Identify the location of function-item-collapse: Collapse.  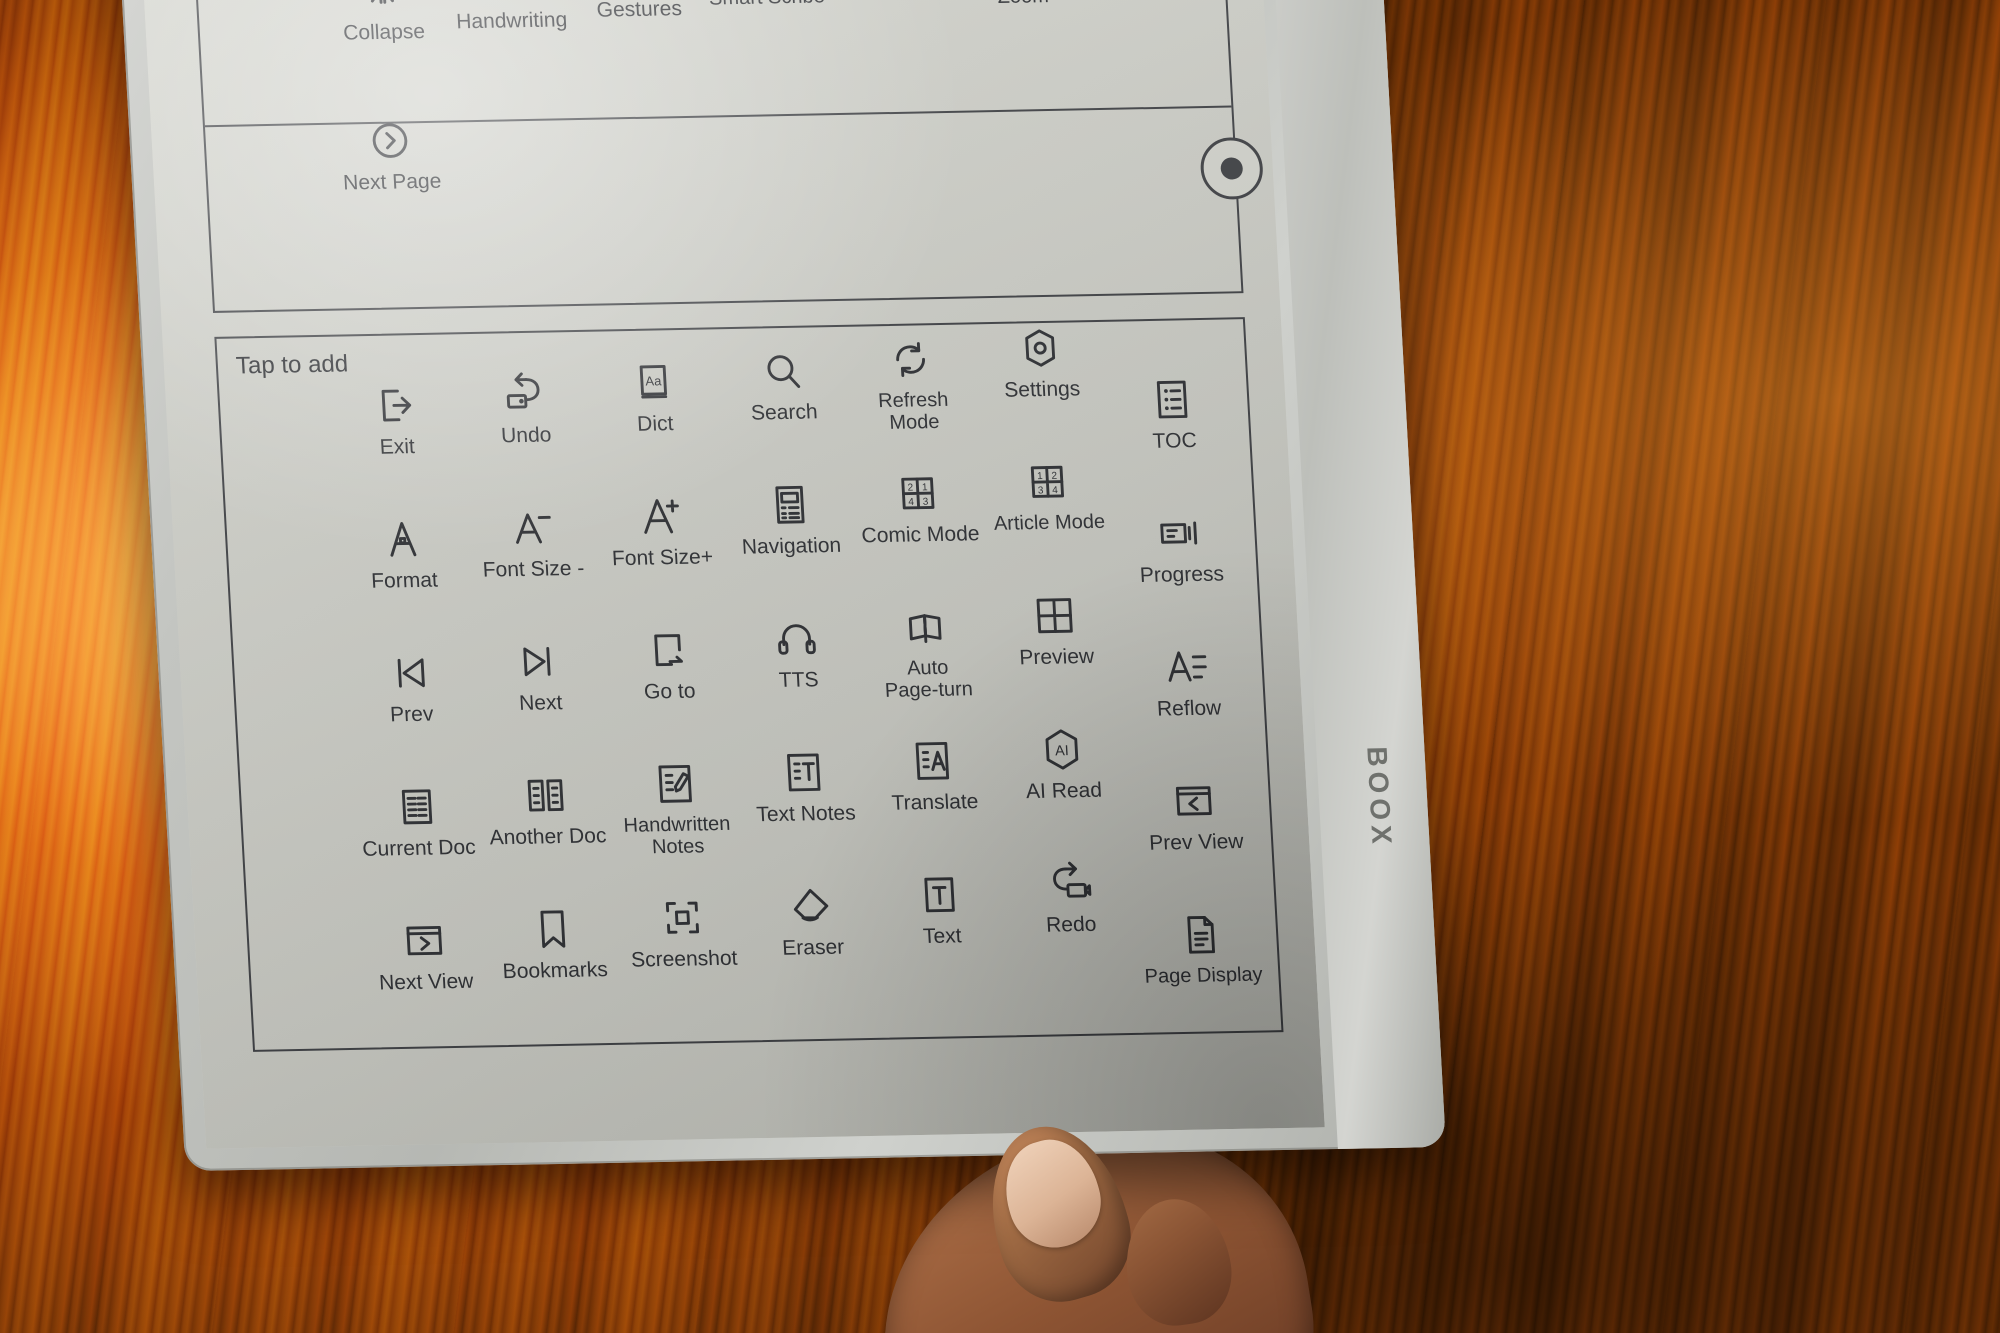
(385, 59).